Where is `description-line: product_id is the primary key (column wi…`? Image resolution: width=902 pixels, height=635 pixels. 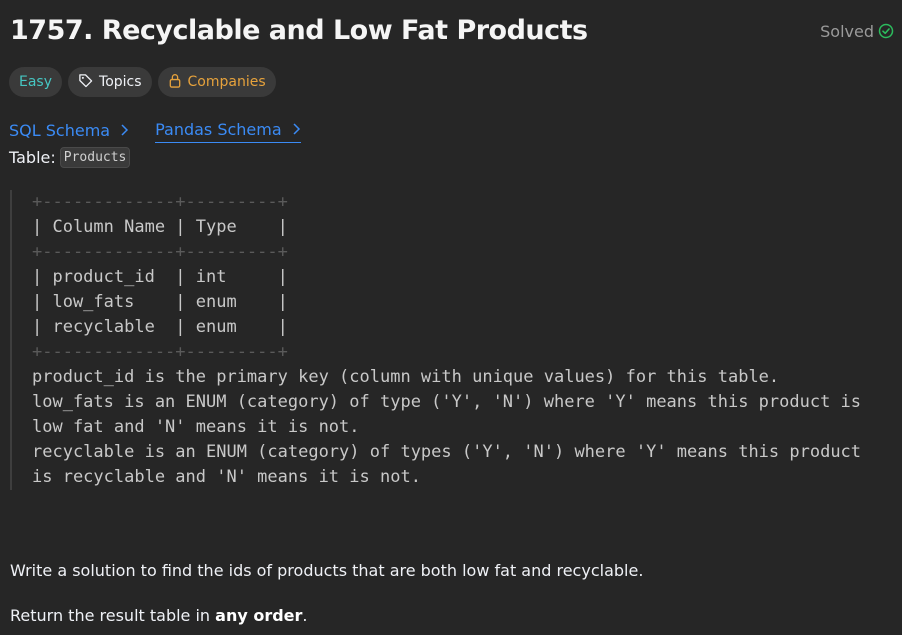 description-line: product_id is the primary key (column wi… is located at coordinates (406, 377).